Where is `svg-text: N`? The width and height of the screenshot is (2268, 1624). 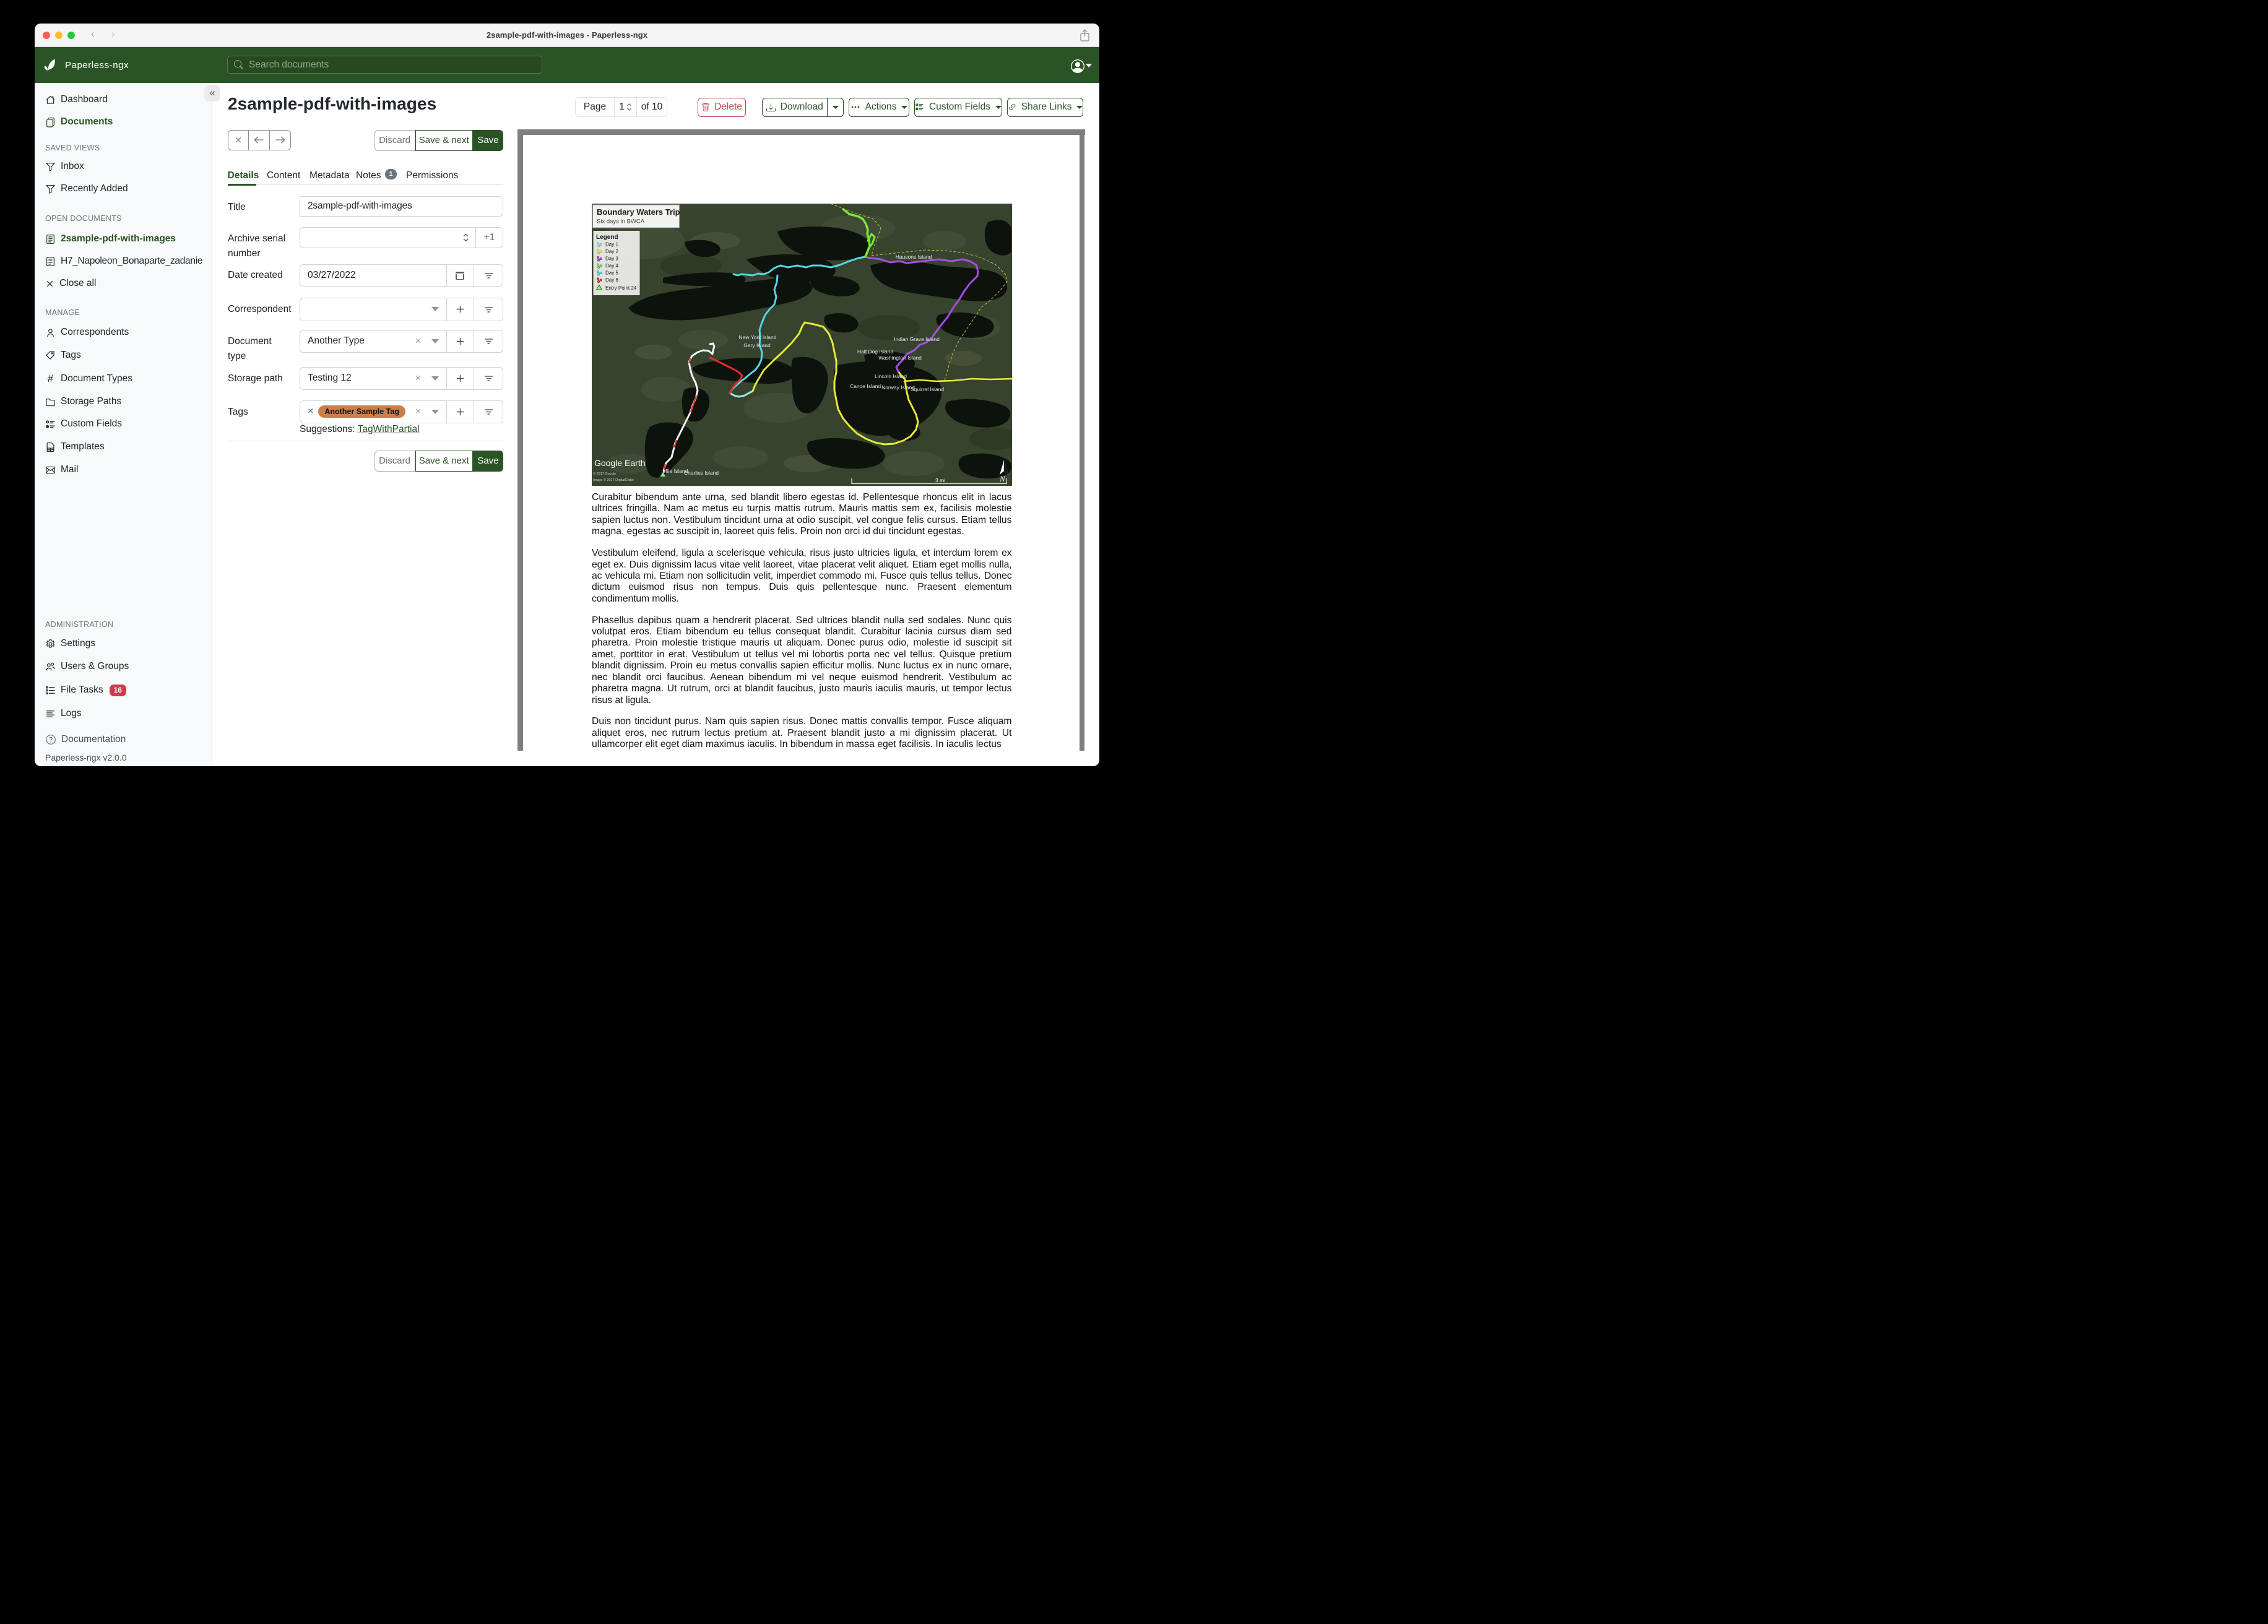
svg-text: N is located at coordinates (1002, 478).